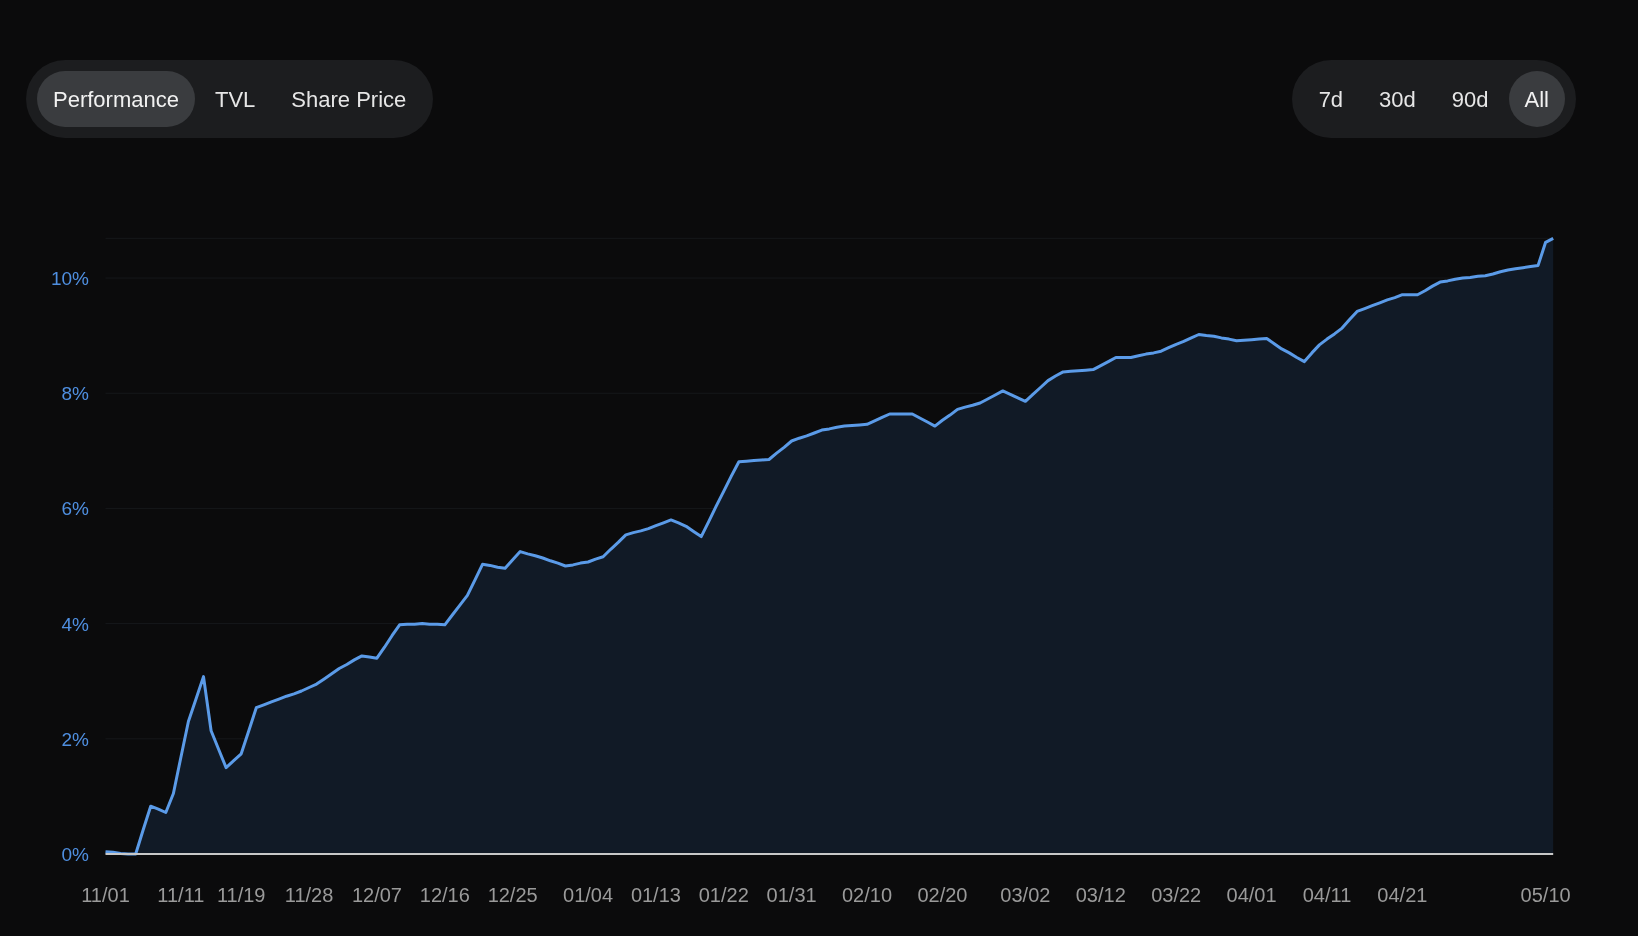 This screenshot has height=936, width=1638. Describe the element at coordinates (1536, 99) in the screenshot. I see `range-tab: All` at that location.